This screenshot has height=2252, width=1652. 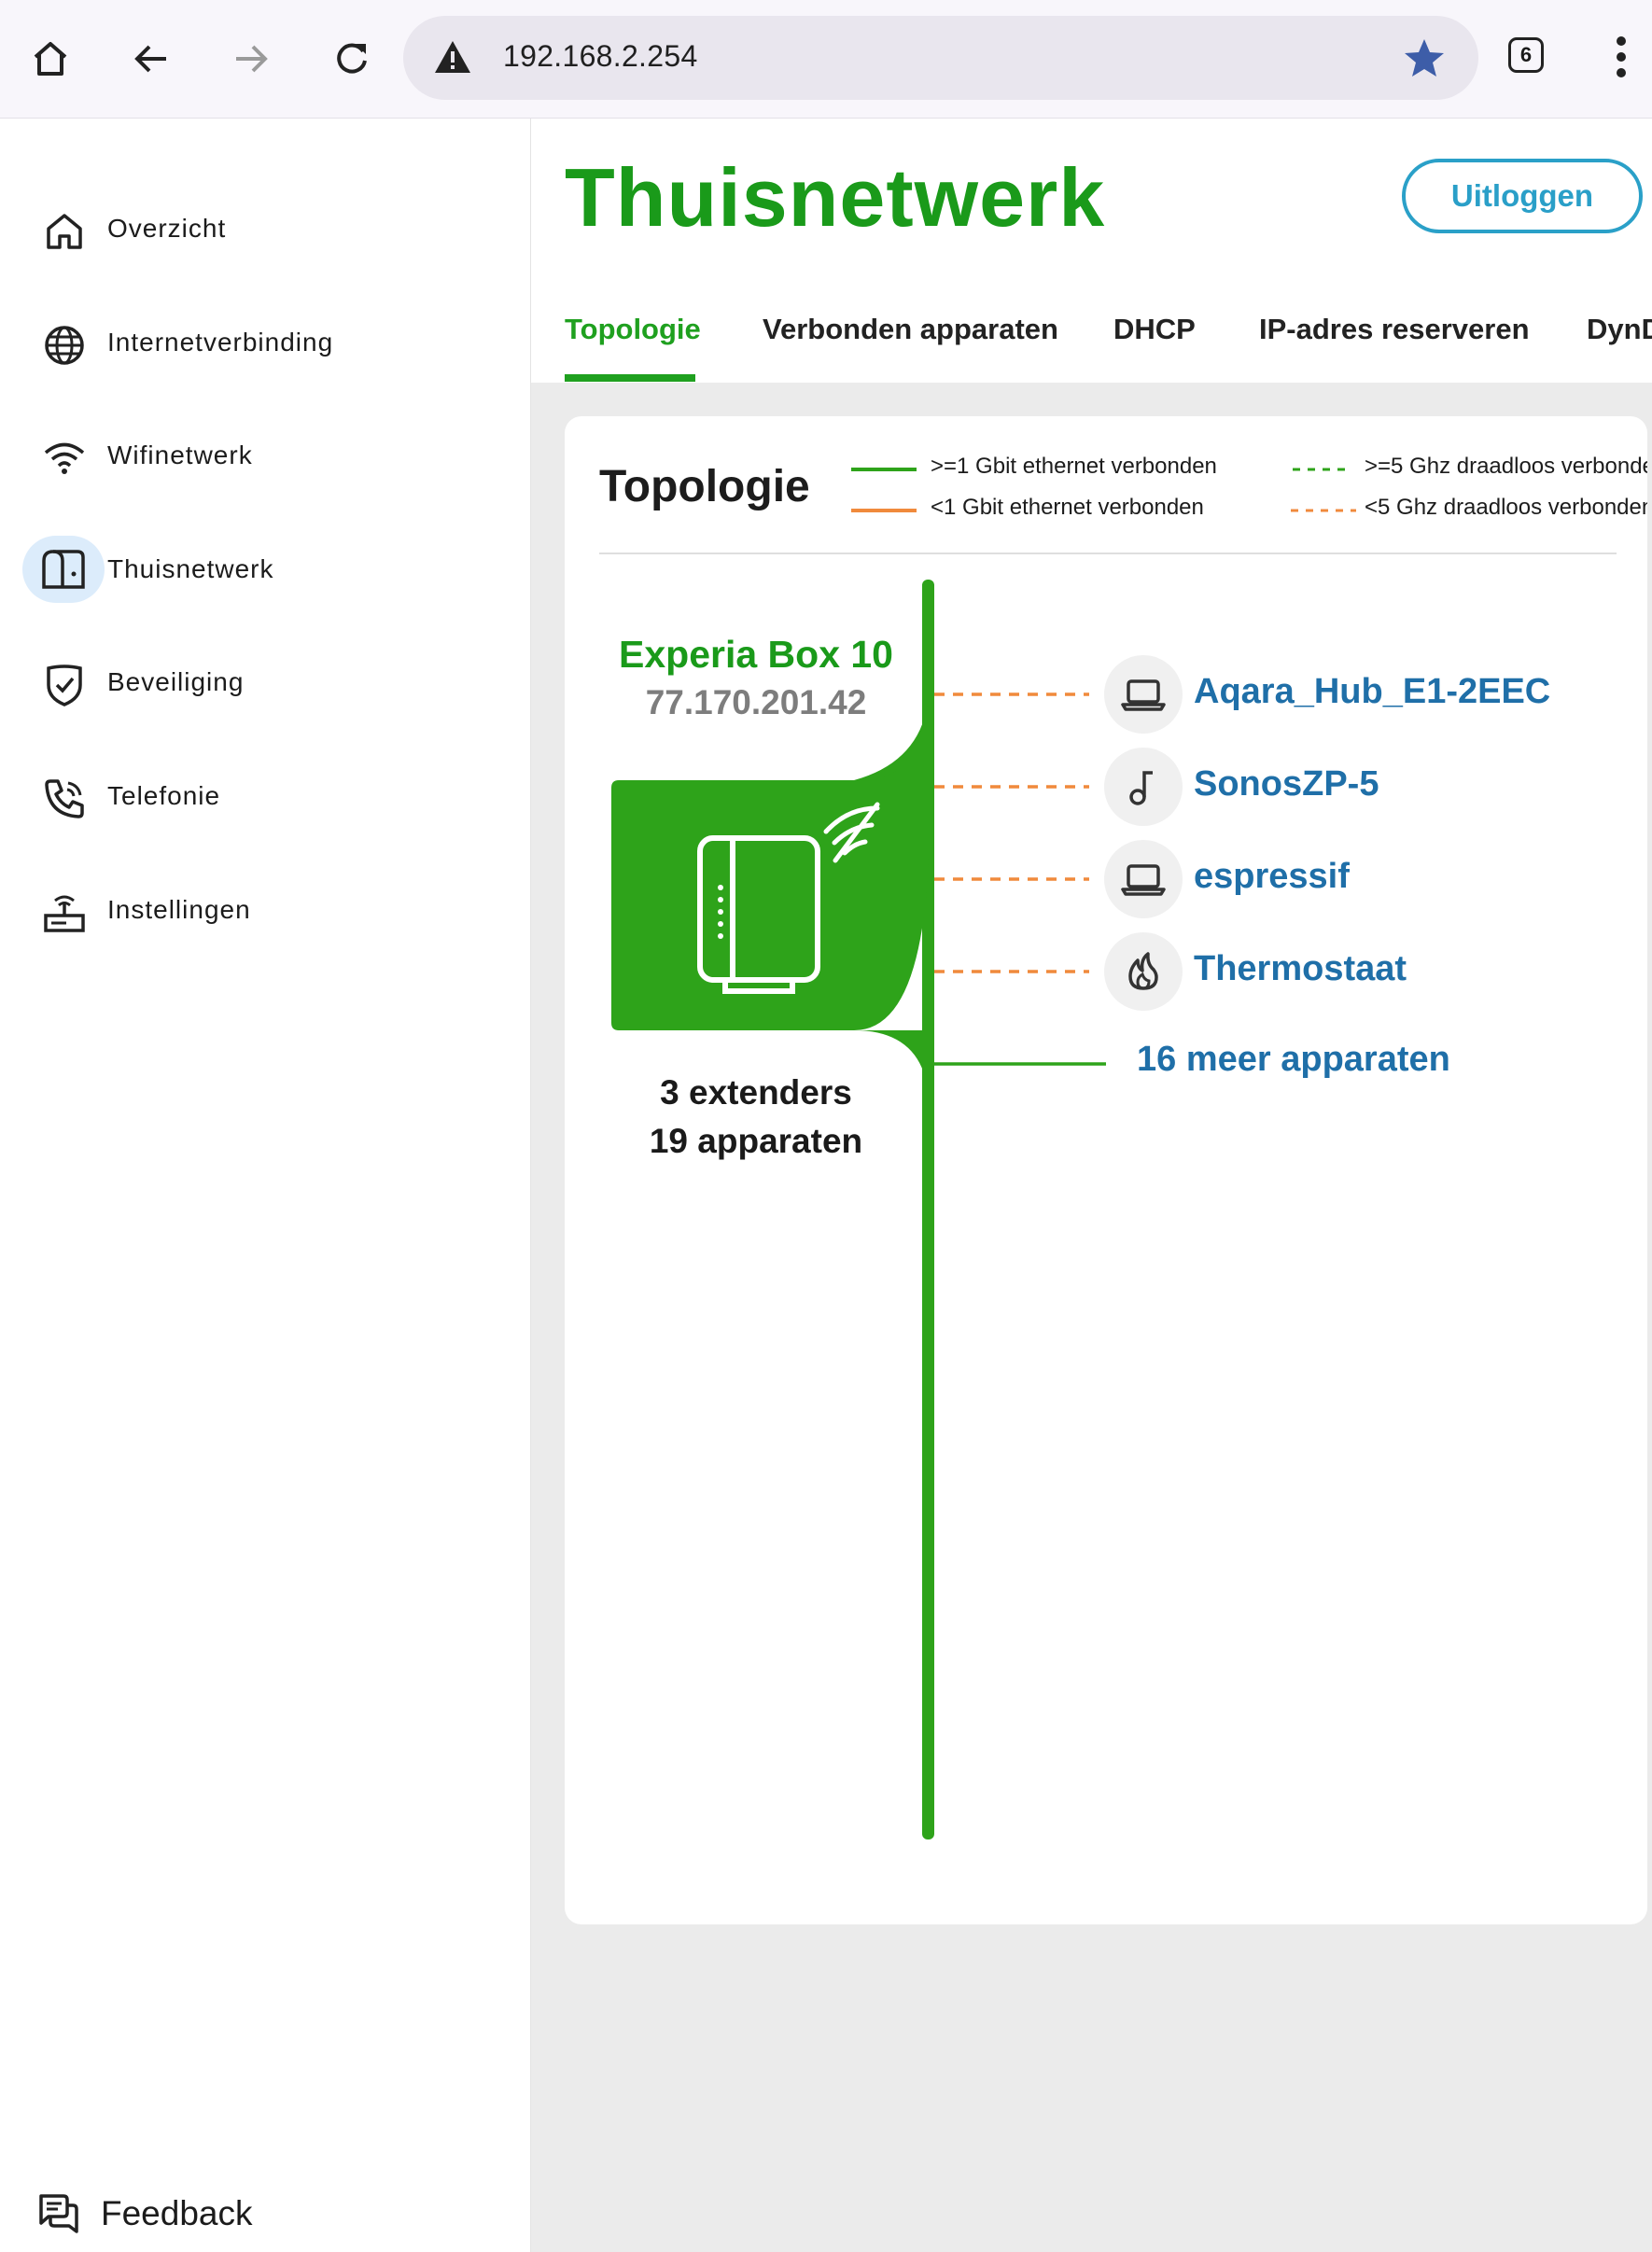 I want to click on music-note-icon, so click(x=1141, y=788).